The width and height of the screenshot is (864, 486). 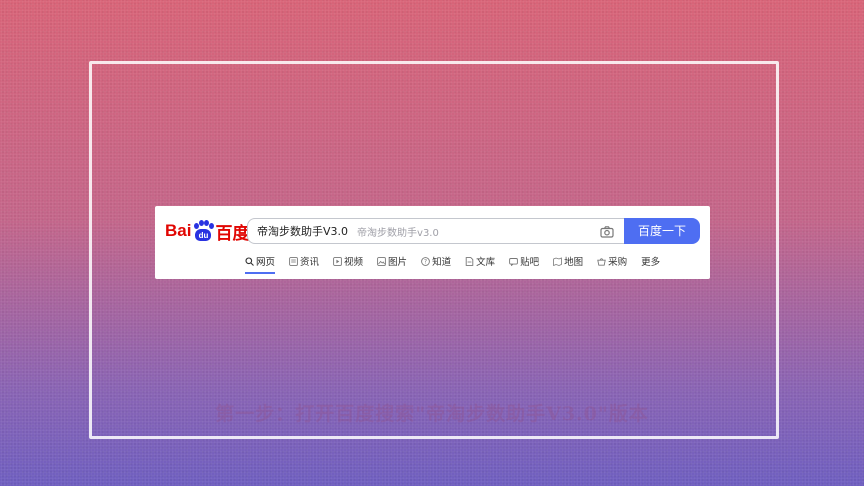 I want to click on baidu-logo: Bai du 百度, so click(x=207, y=231).